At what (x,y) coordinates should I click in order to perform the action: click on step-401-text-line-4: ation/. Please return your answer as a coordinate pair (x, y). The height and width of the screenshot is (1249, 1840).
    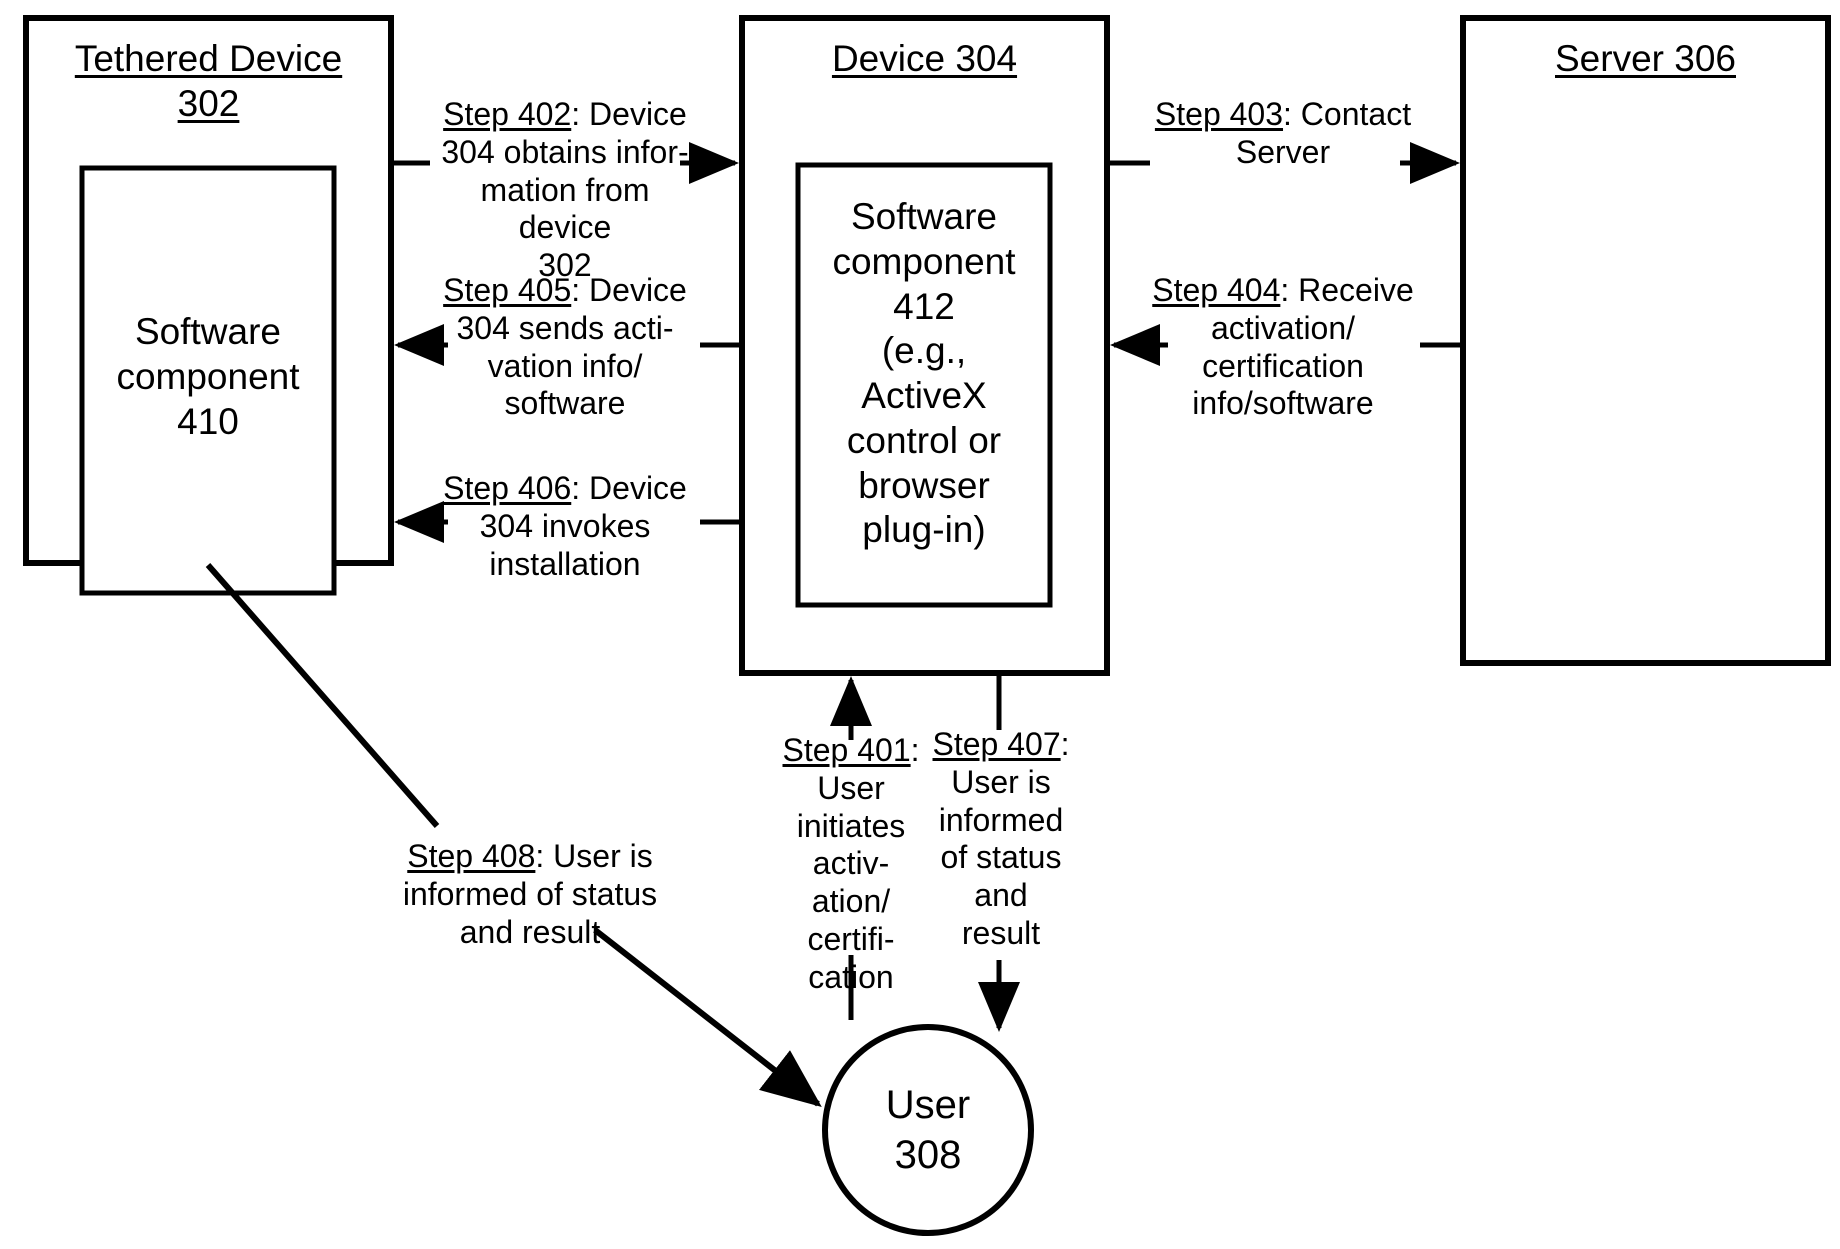
    Looking at the image, I should click on (851, 901).